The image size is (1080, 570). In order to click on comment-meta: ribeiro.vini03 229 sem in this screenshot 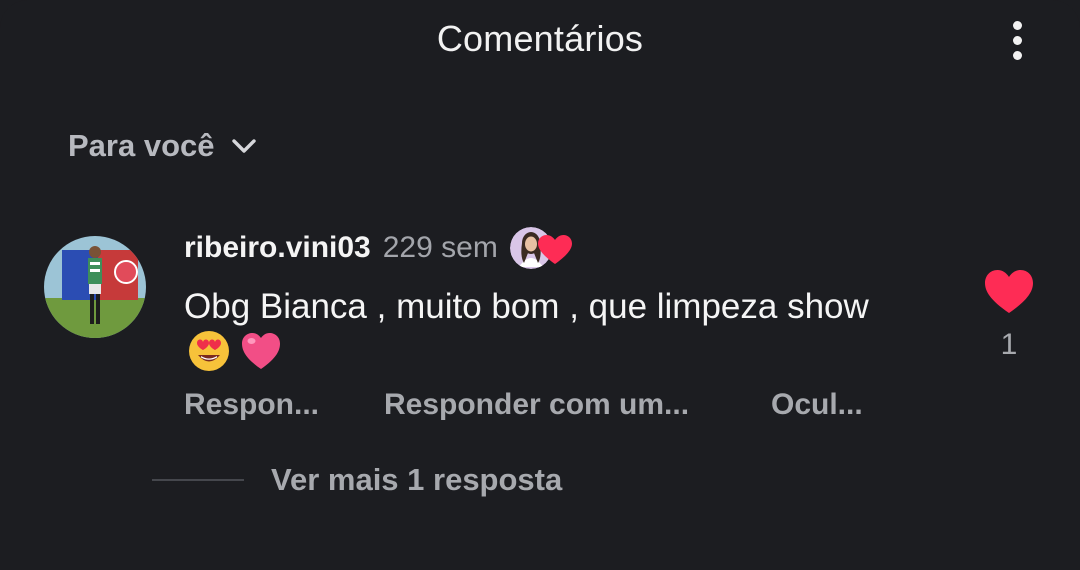, I will do `click(564, 248)`.